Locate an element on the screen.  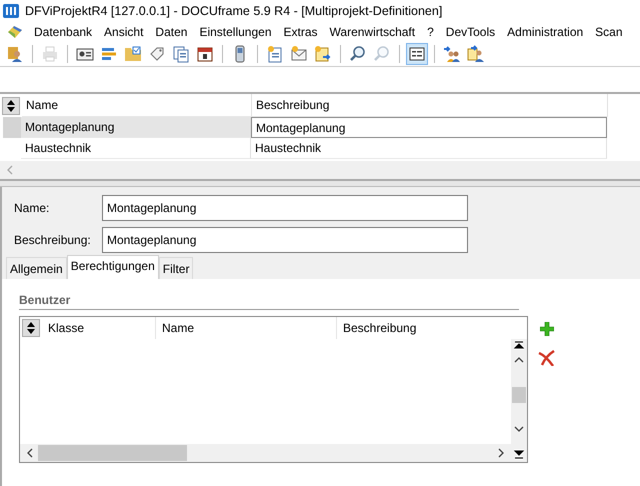
menu-item: Warenwirtschaft is located at coordinates (373, 32).